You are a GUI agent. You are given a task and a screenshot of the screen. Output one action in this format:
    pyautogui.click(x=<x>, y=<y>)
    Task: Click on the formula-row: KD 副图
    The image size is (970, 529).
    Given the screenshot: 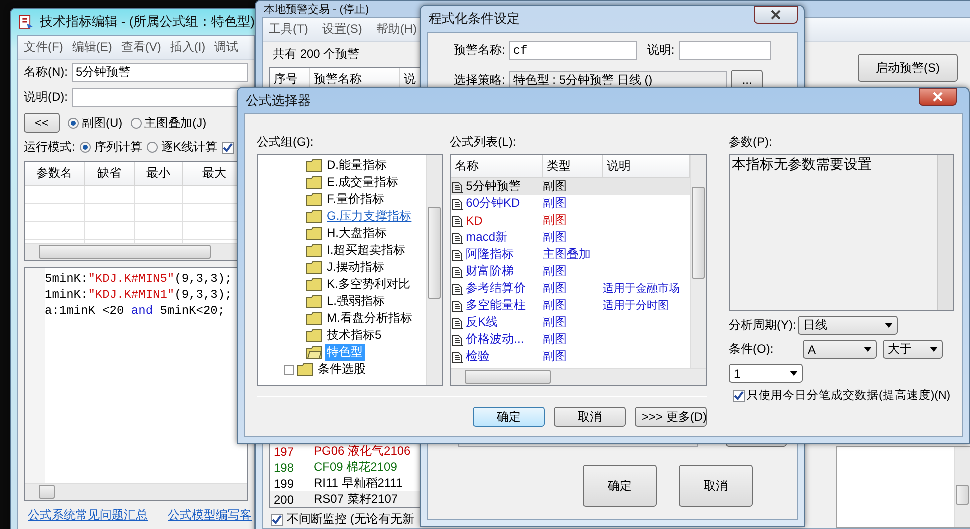 What is the action you would take?
    pyautogui.click(x=570, y=220)
    